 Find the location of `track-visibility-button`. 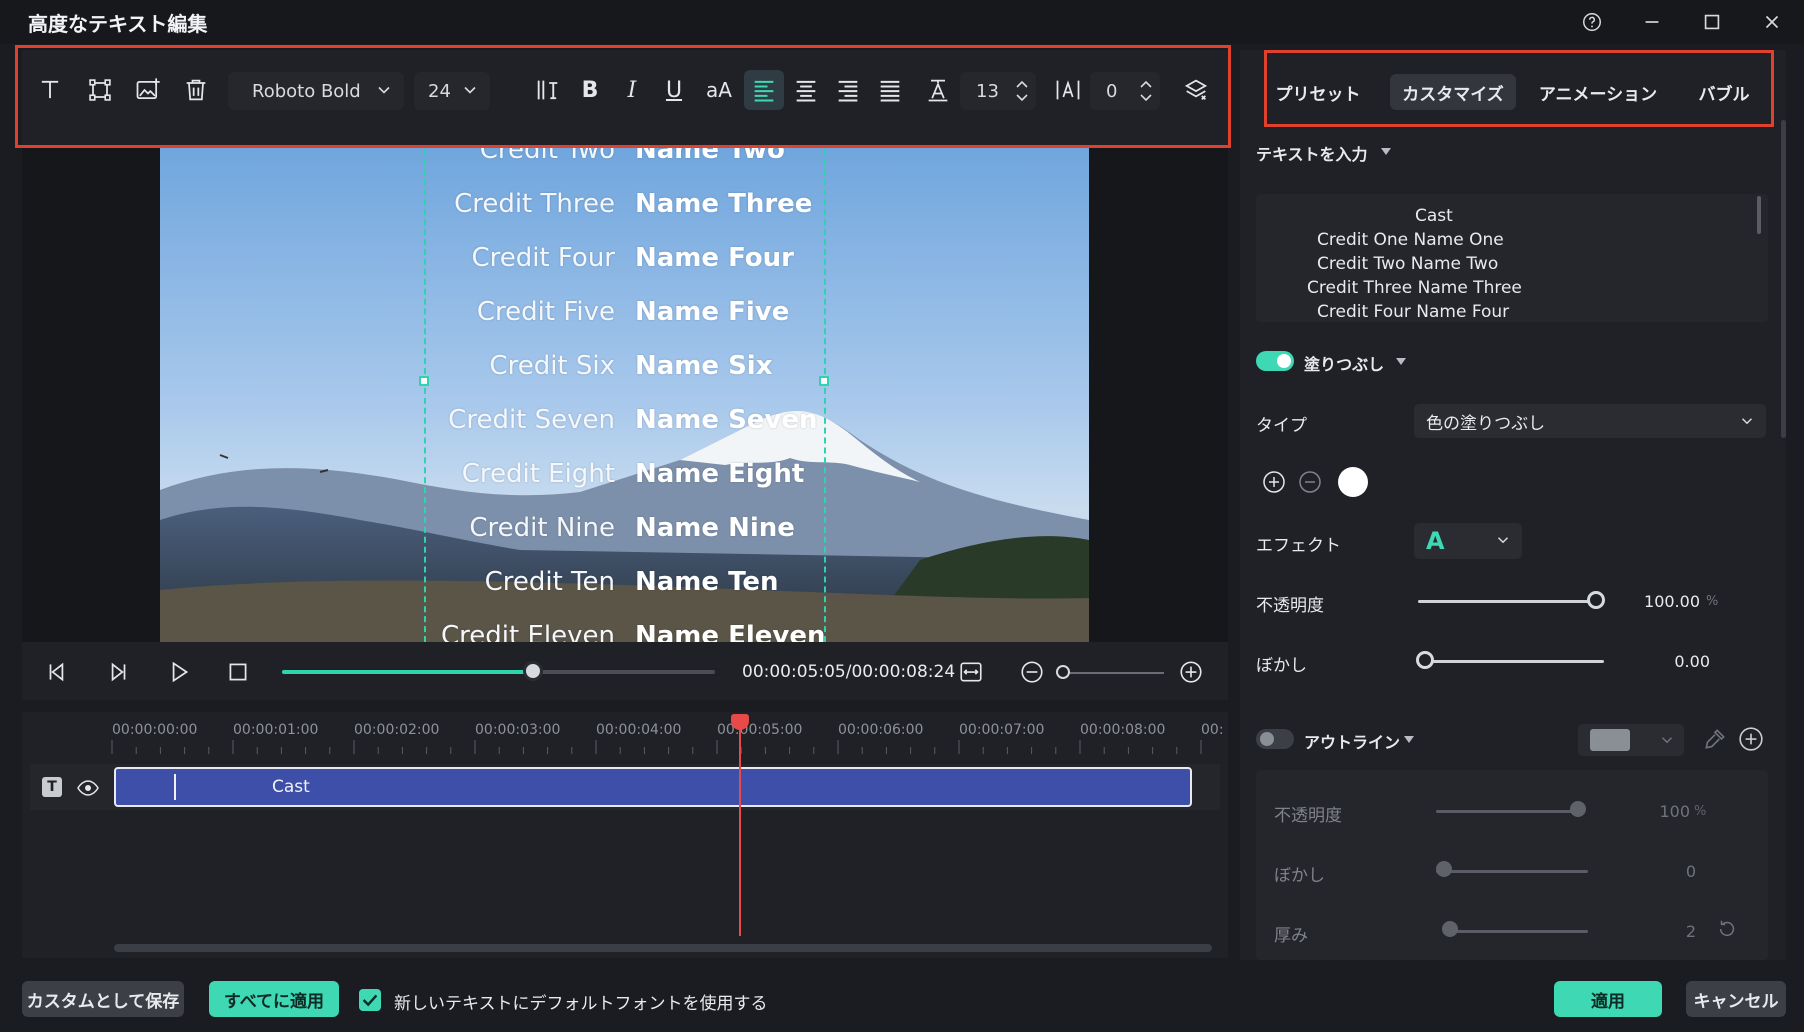

track-visibility-button is located at coordinates (88, 788).